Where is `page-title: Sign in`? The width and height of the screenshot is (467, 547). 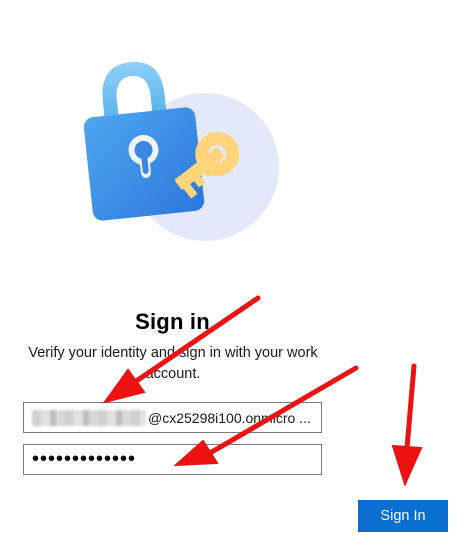
page-title: Sign in is located at coordinates (172, 321).